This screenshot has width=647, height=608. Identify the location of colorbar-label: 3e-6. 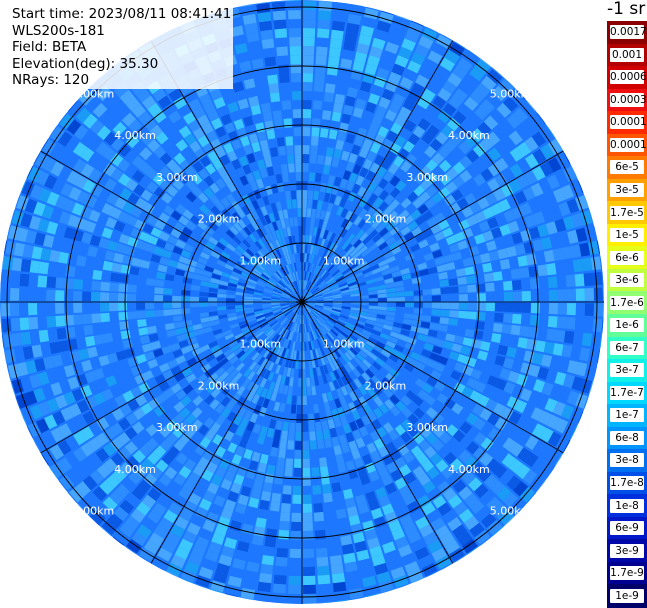
(627, 280).